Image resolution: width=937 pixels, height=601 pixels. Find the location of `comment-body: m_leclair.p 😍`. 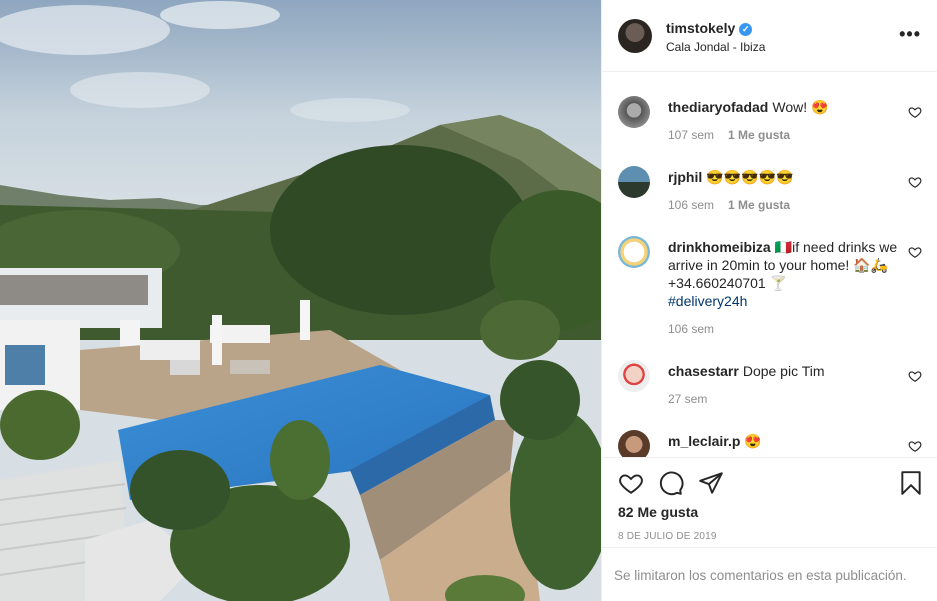

comment-body: m_leclair.p 😍 is located at coordinates (783, 441).